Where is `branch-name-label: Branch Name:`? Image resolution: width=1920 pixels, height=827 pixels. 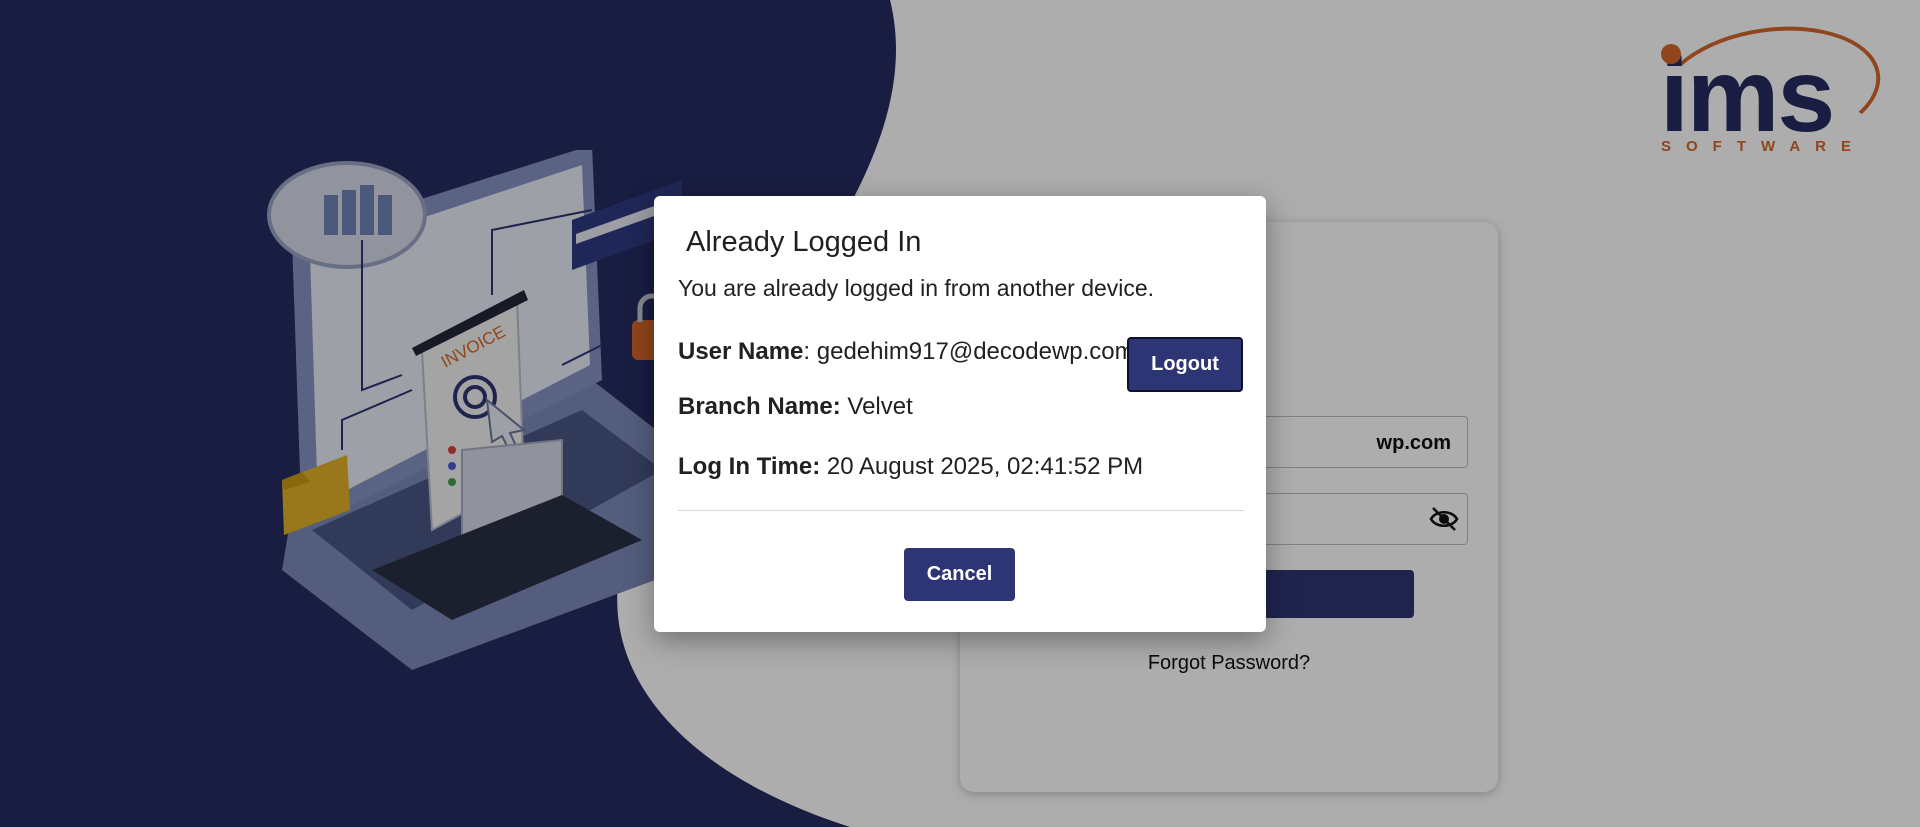
branch-name-label: Branch Name: is located at coordinates (759, 406).